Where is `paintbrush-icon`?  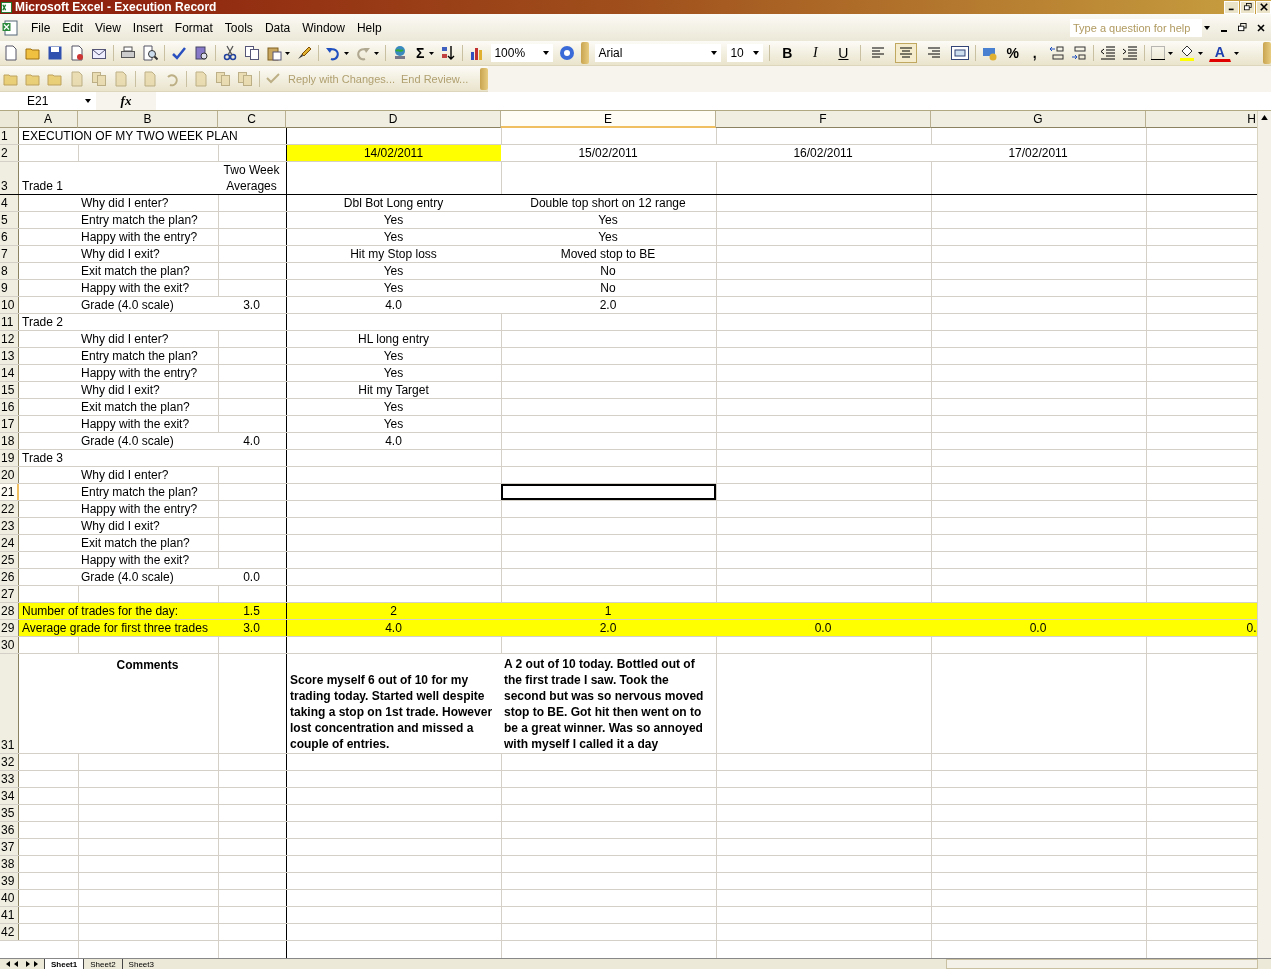
paintbrush-icon is located at coordinates (304, 53).